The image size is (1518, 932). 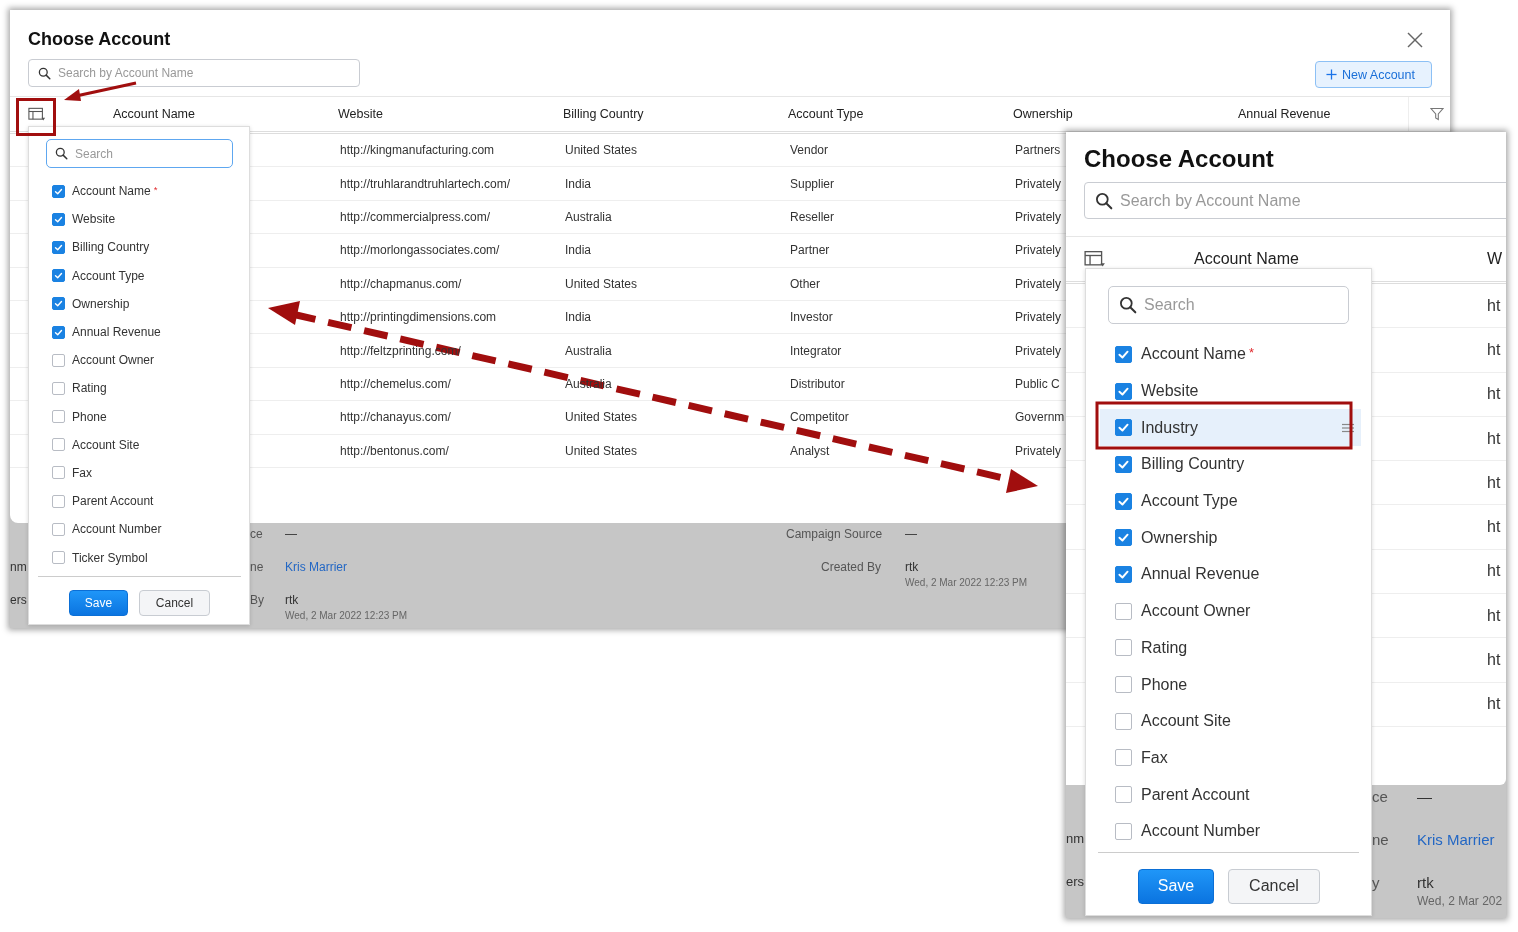 What do you see at coordinates (417, 150) in the screenshot?
I see `table-cell: http://kingmanufacturing.com` at bounding box center [417, 150].